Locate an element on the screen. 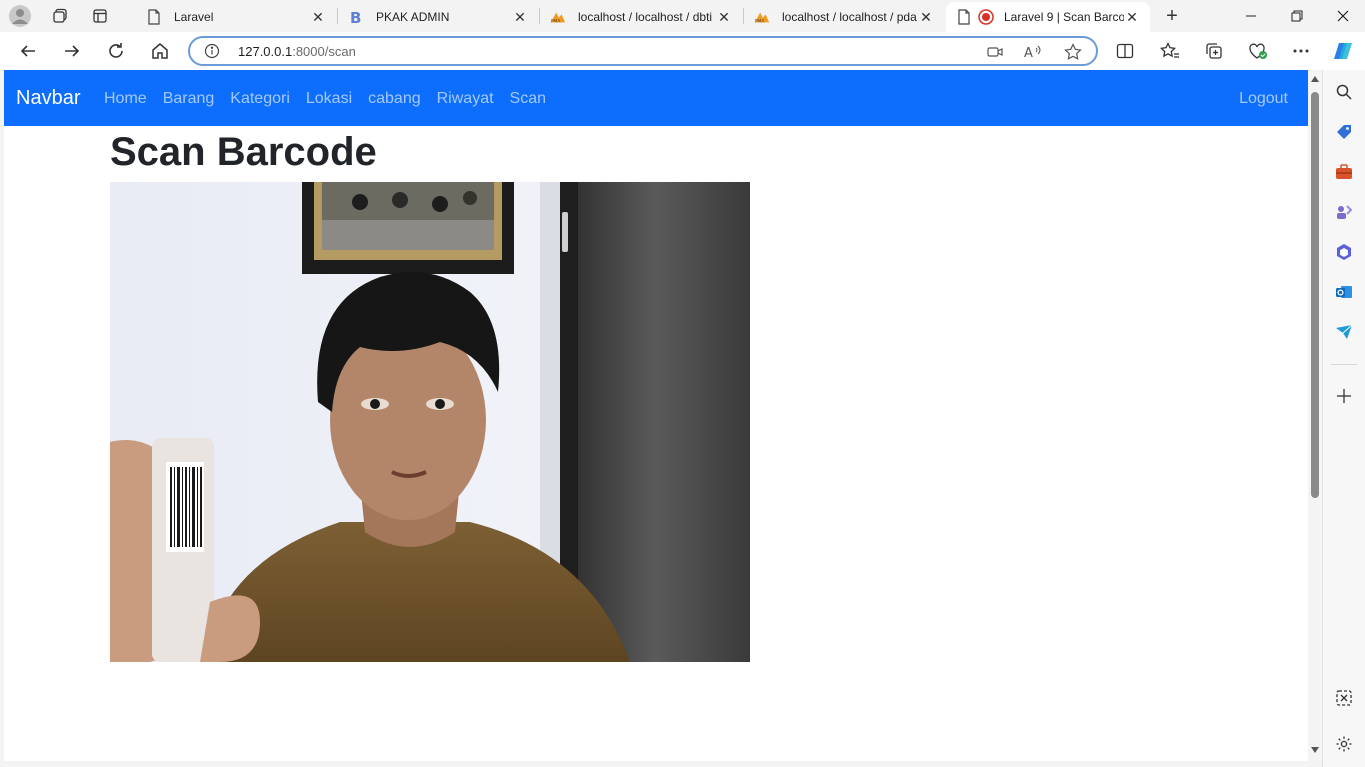 This screenshot has height=767, width=1365. favorite-star-icon is located at coordinates (1073, 52).